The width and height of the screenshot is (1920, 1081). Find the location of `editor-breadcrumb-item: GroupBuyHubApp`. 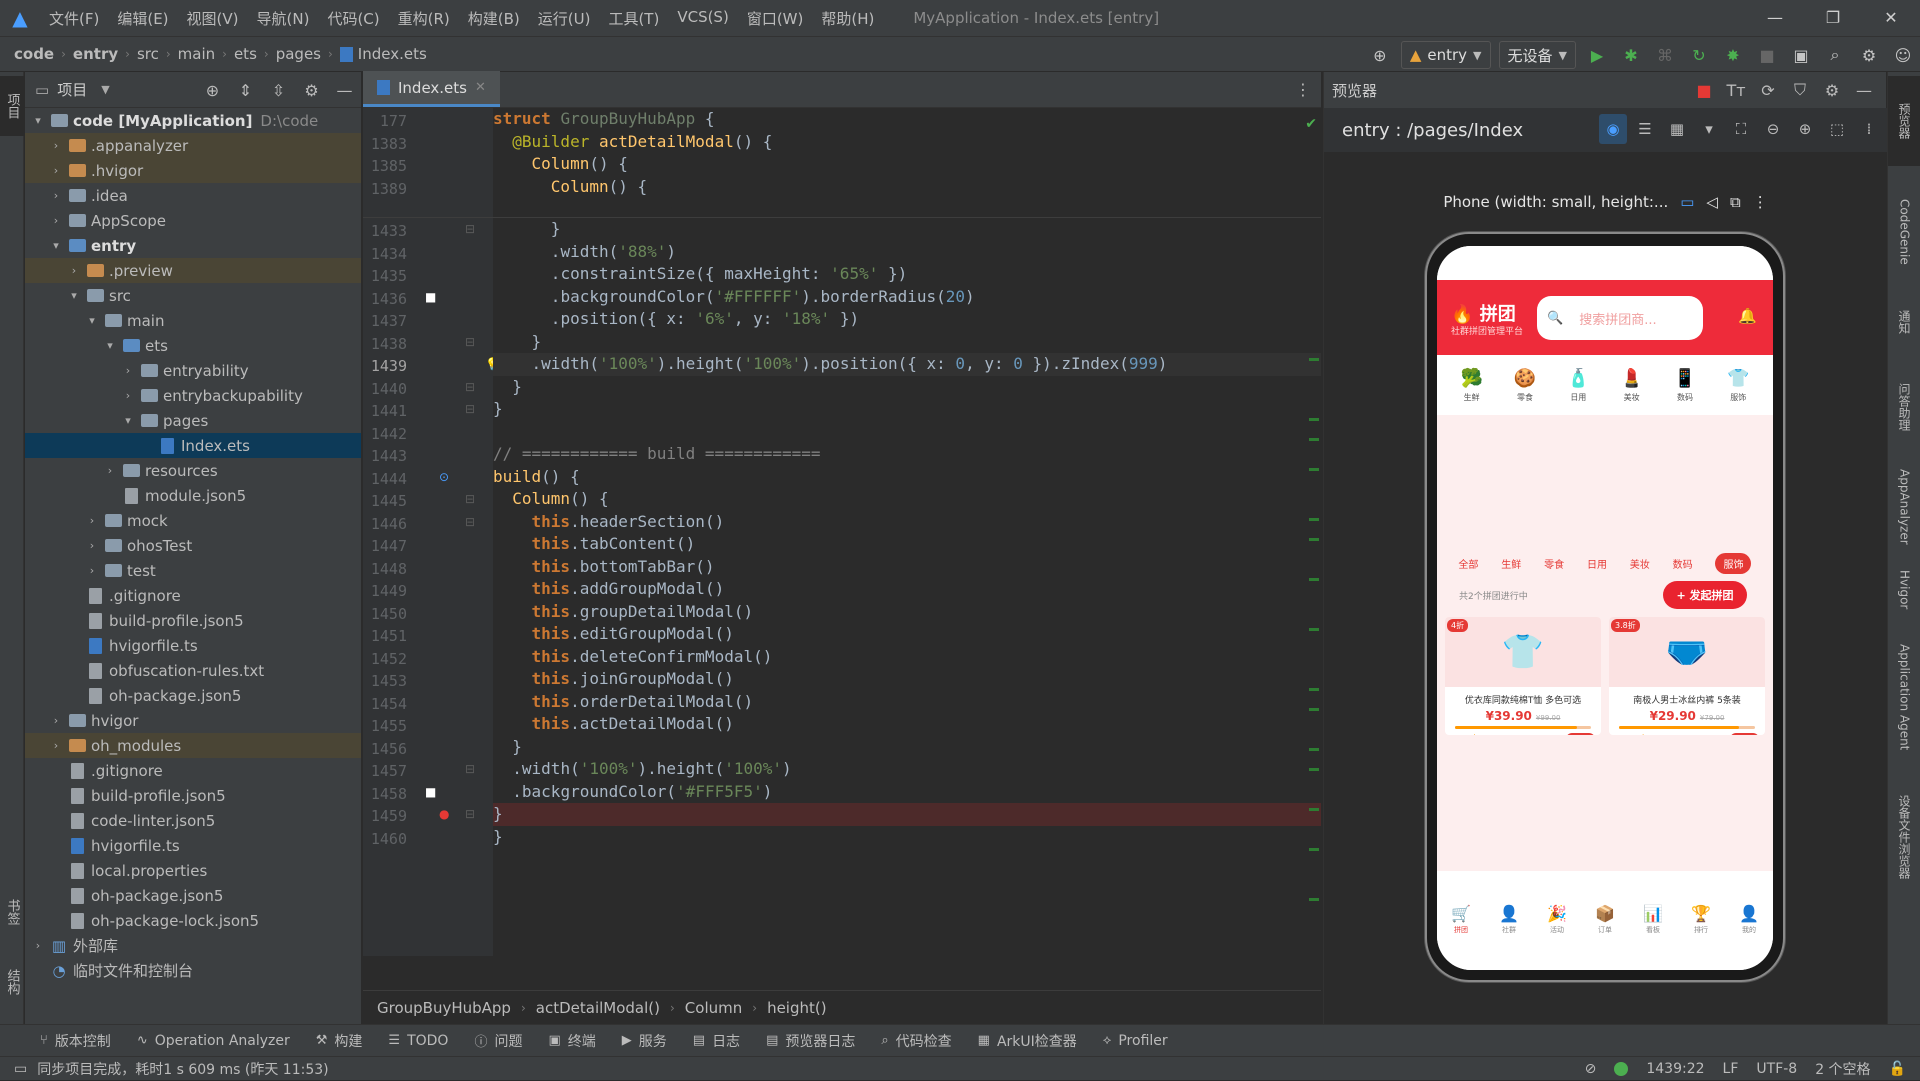

editor-breadcrumb-item: GroupBuyHubApp is located at coordinates (444, 1008).